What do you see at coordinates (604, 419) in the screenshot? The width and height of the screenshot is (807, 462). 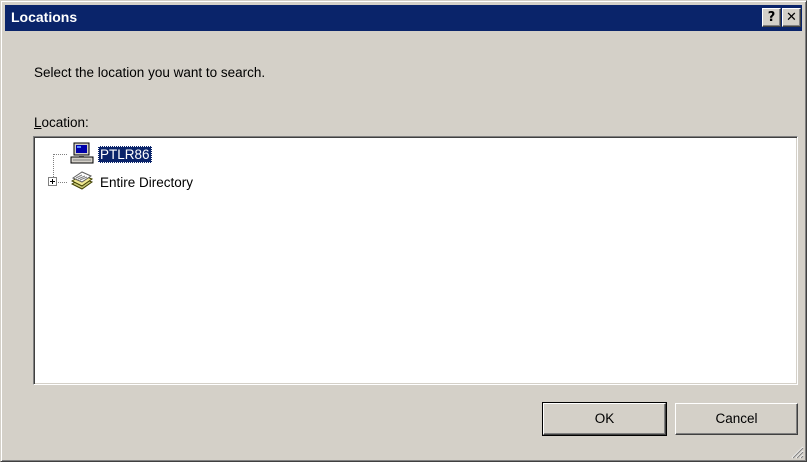 I see `ok-button: OK` at bounding box center [604, 419].